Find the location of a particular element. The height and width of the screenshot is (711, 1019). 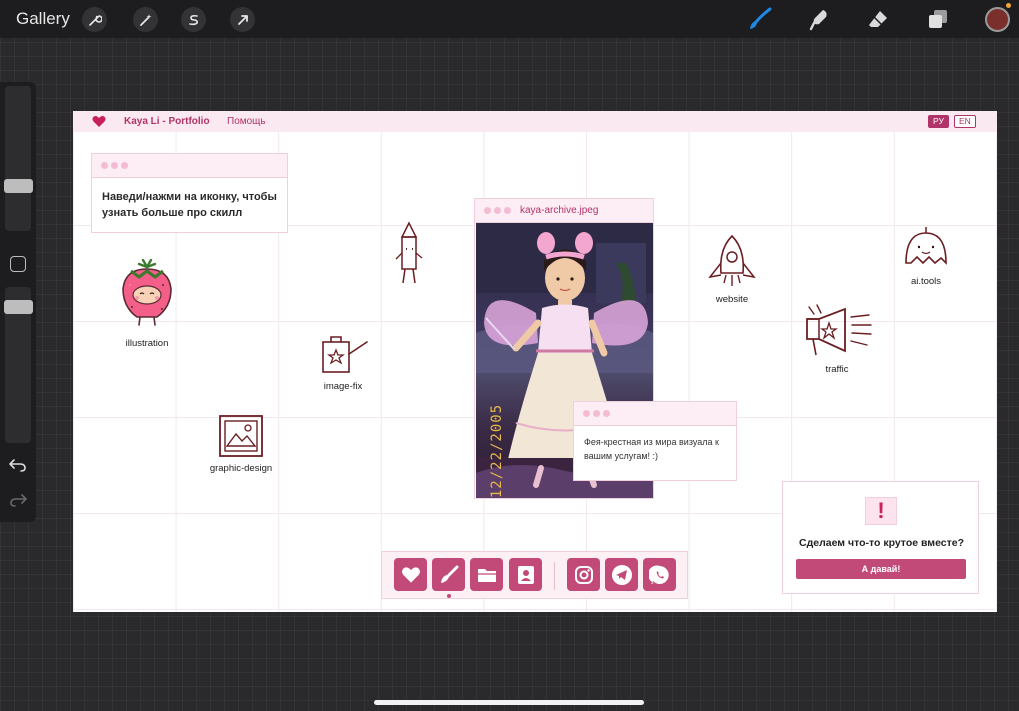

dock-instagram-icon is located at coordinates (583, 574).